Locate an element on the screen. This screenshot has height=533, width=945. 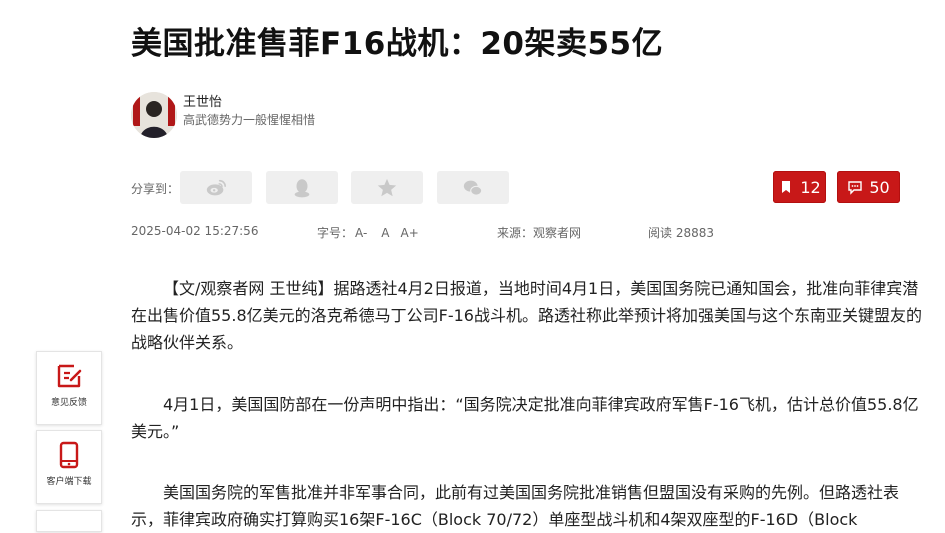
feedback-button: 意见反馈 is located at coordinates (69, 388).